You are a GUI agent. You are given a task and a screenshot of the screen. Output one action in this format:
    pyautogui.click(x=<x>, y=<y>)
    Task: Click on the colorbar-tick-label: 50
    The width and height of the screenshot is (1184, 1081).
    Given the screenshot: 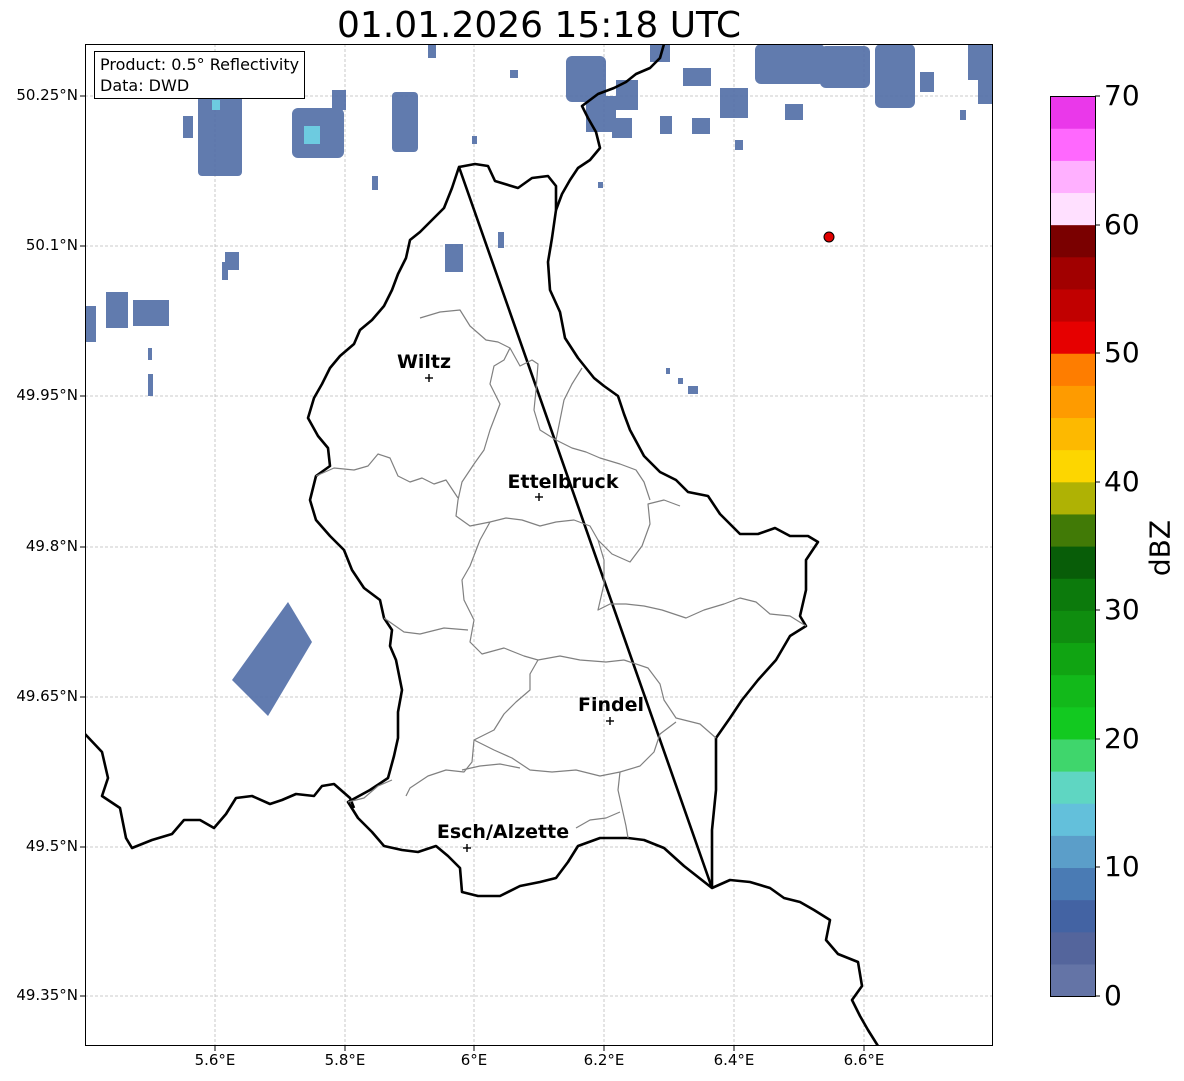 What is the action you would take?
    pyautogui.click(x=1122, y=352)
    